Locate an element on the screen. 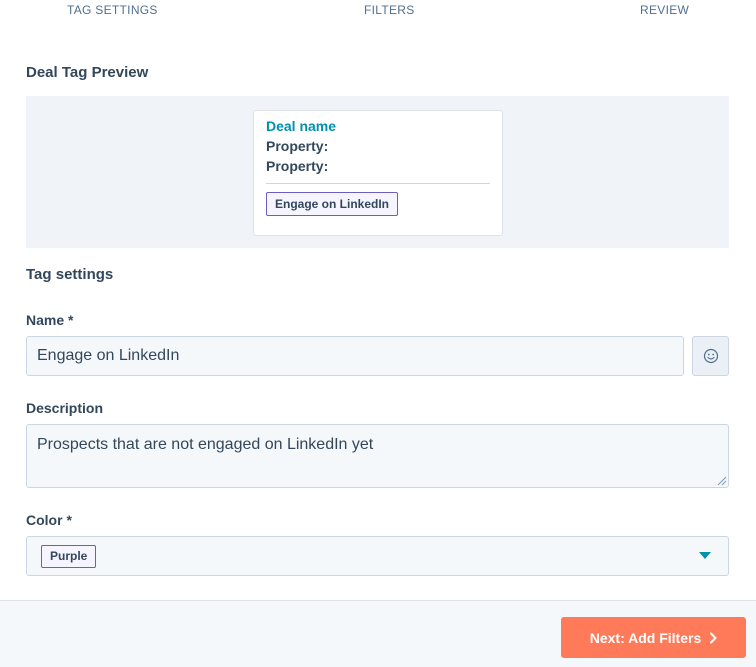  card-divider is located at coordinates (378, 183).